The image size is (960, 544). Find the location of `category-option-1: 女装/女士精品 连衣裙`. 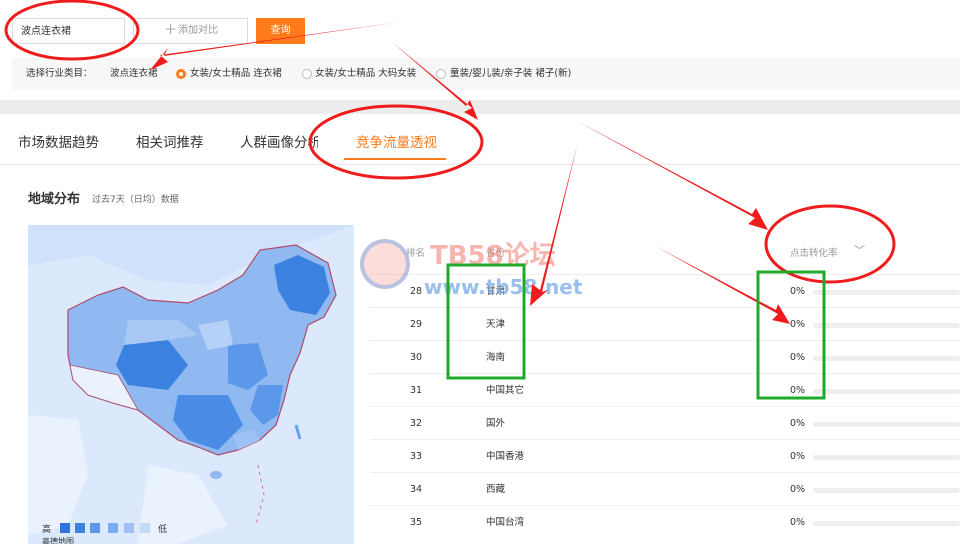

category-option-1: 女装/女士精品 连衣裙 is located at coordinates (236, 74).